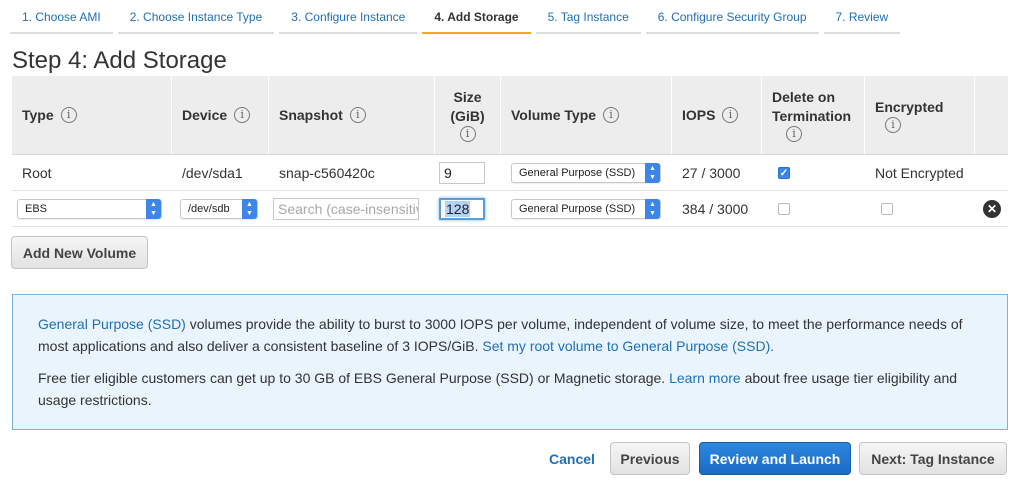 The width and height of the screenshot is (1018, 486). I want to click on volume-type-cell: Root, so click(37, 172).